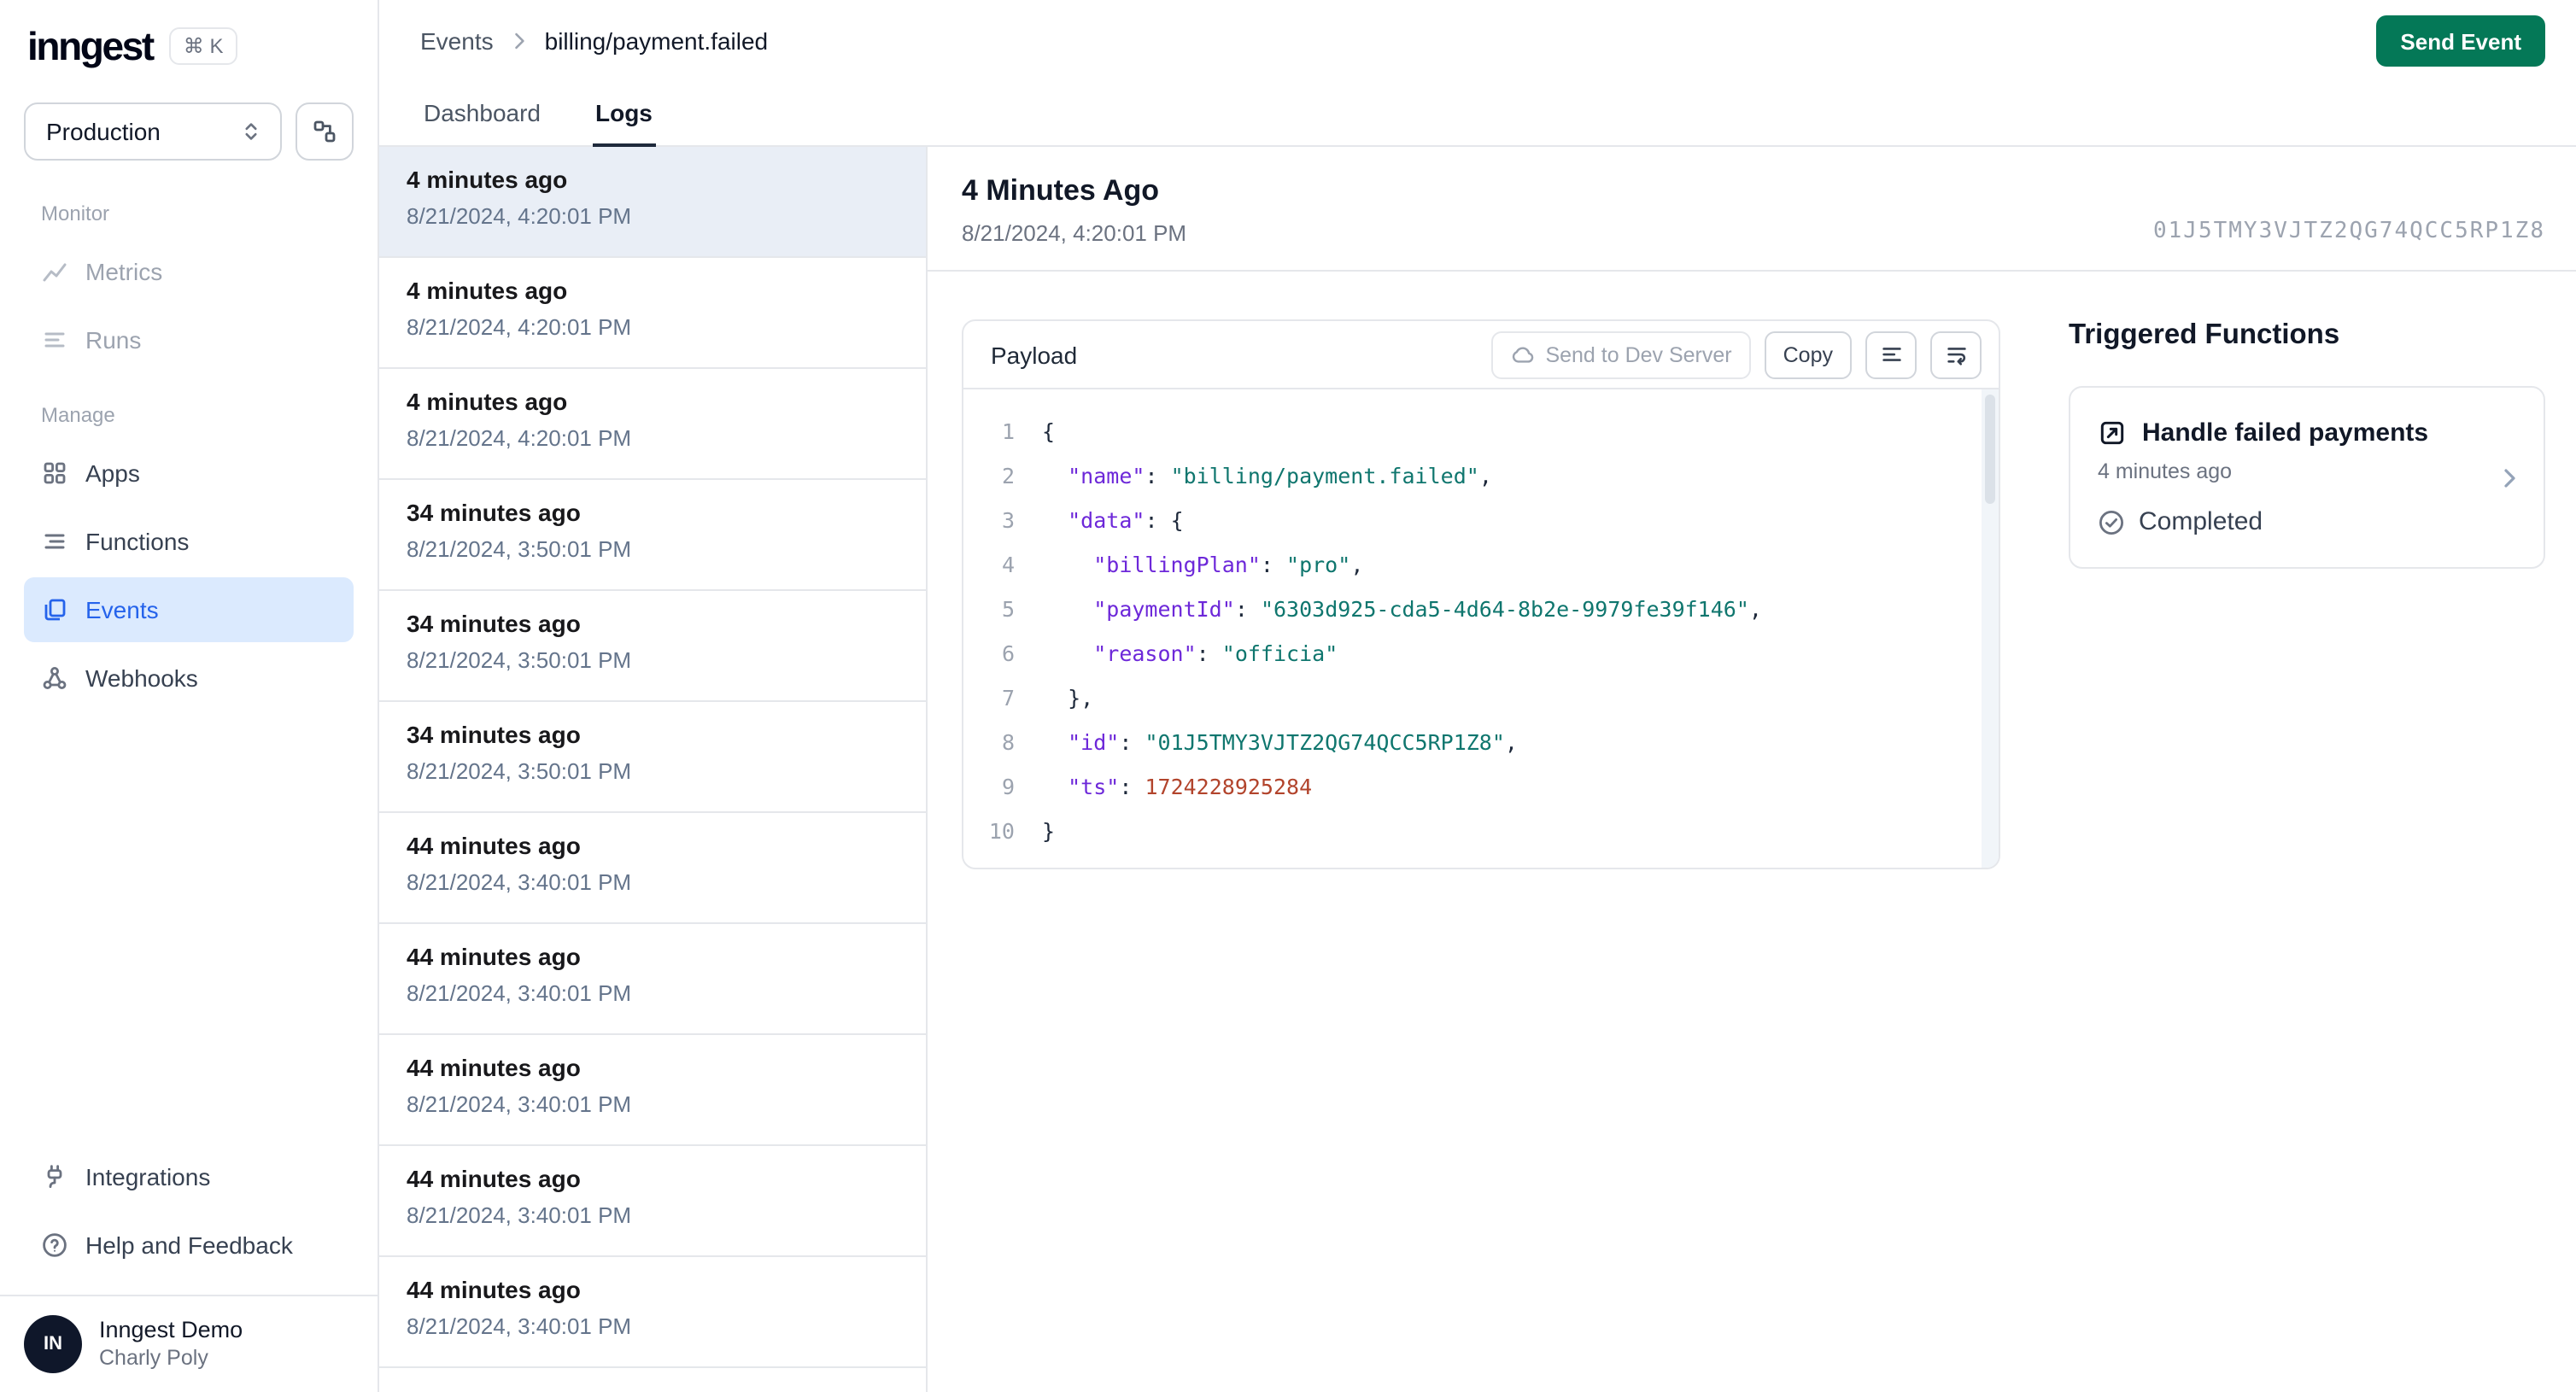 This screenshot has width=2576, height=1392. Describe the element at coordinates (189, 473) in the screenshot. I see `sidebar-item-apps: Apps` at that location.